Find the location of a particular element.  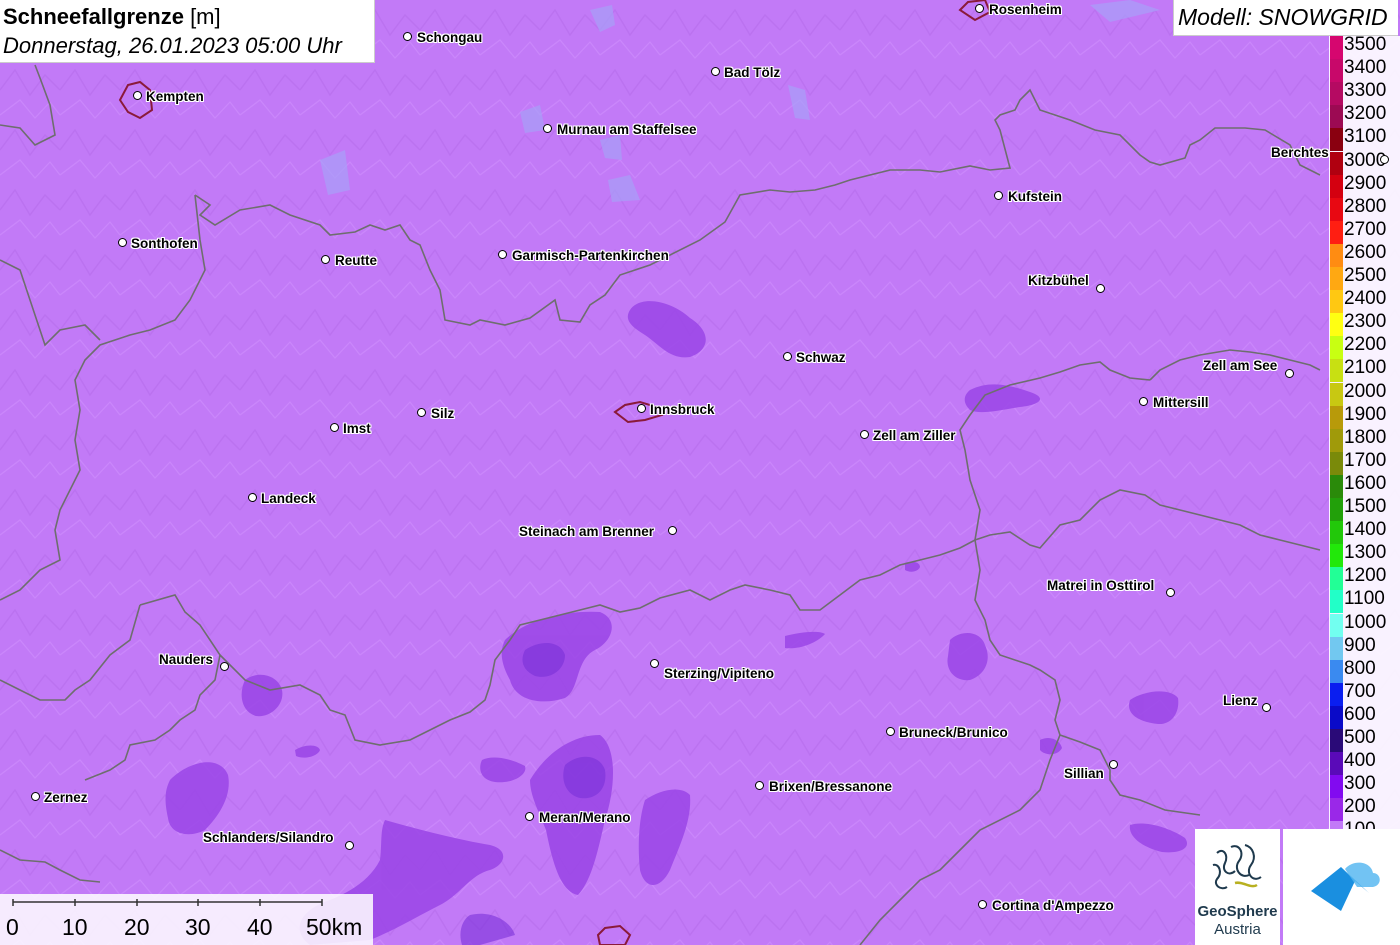

scale-bar: 0 10 20 30 40 50km is located at coordinates (186, 919).